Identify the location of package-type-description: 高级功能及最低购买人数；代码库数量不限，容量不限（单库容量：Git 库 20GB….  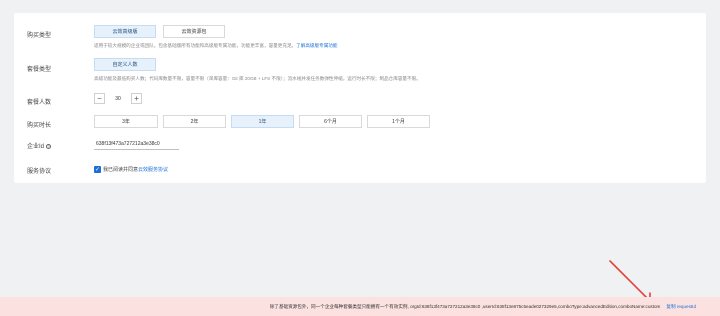
(257, 78).